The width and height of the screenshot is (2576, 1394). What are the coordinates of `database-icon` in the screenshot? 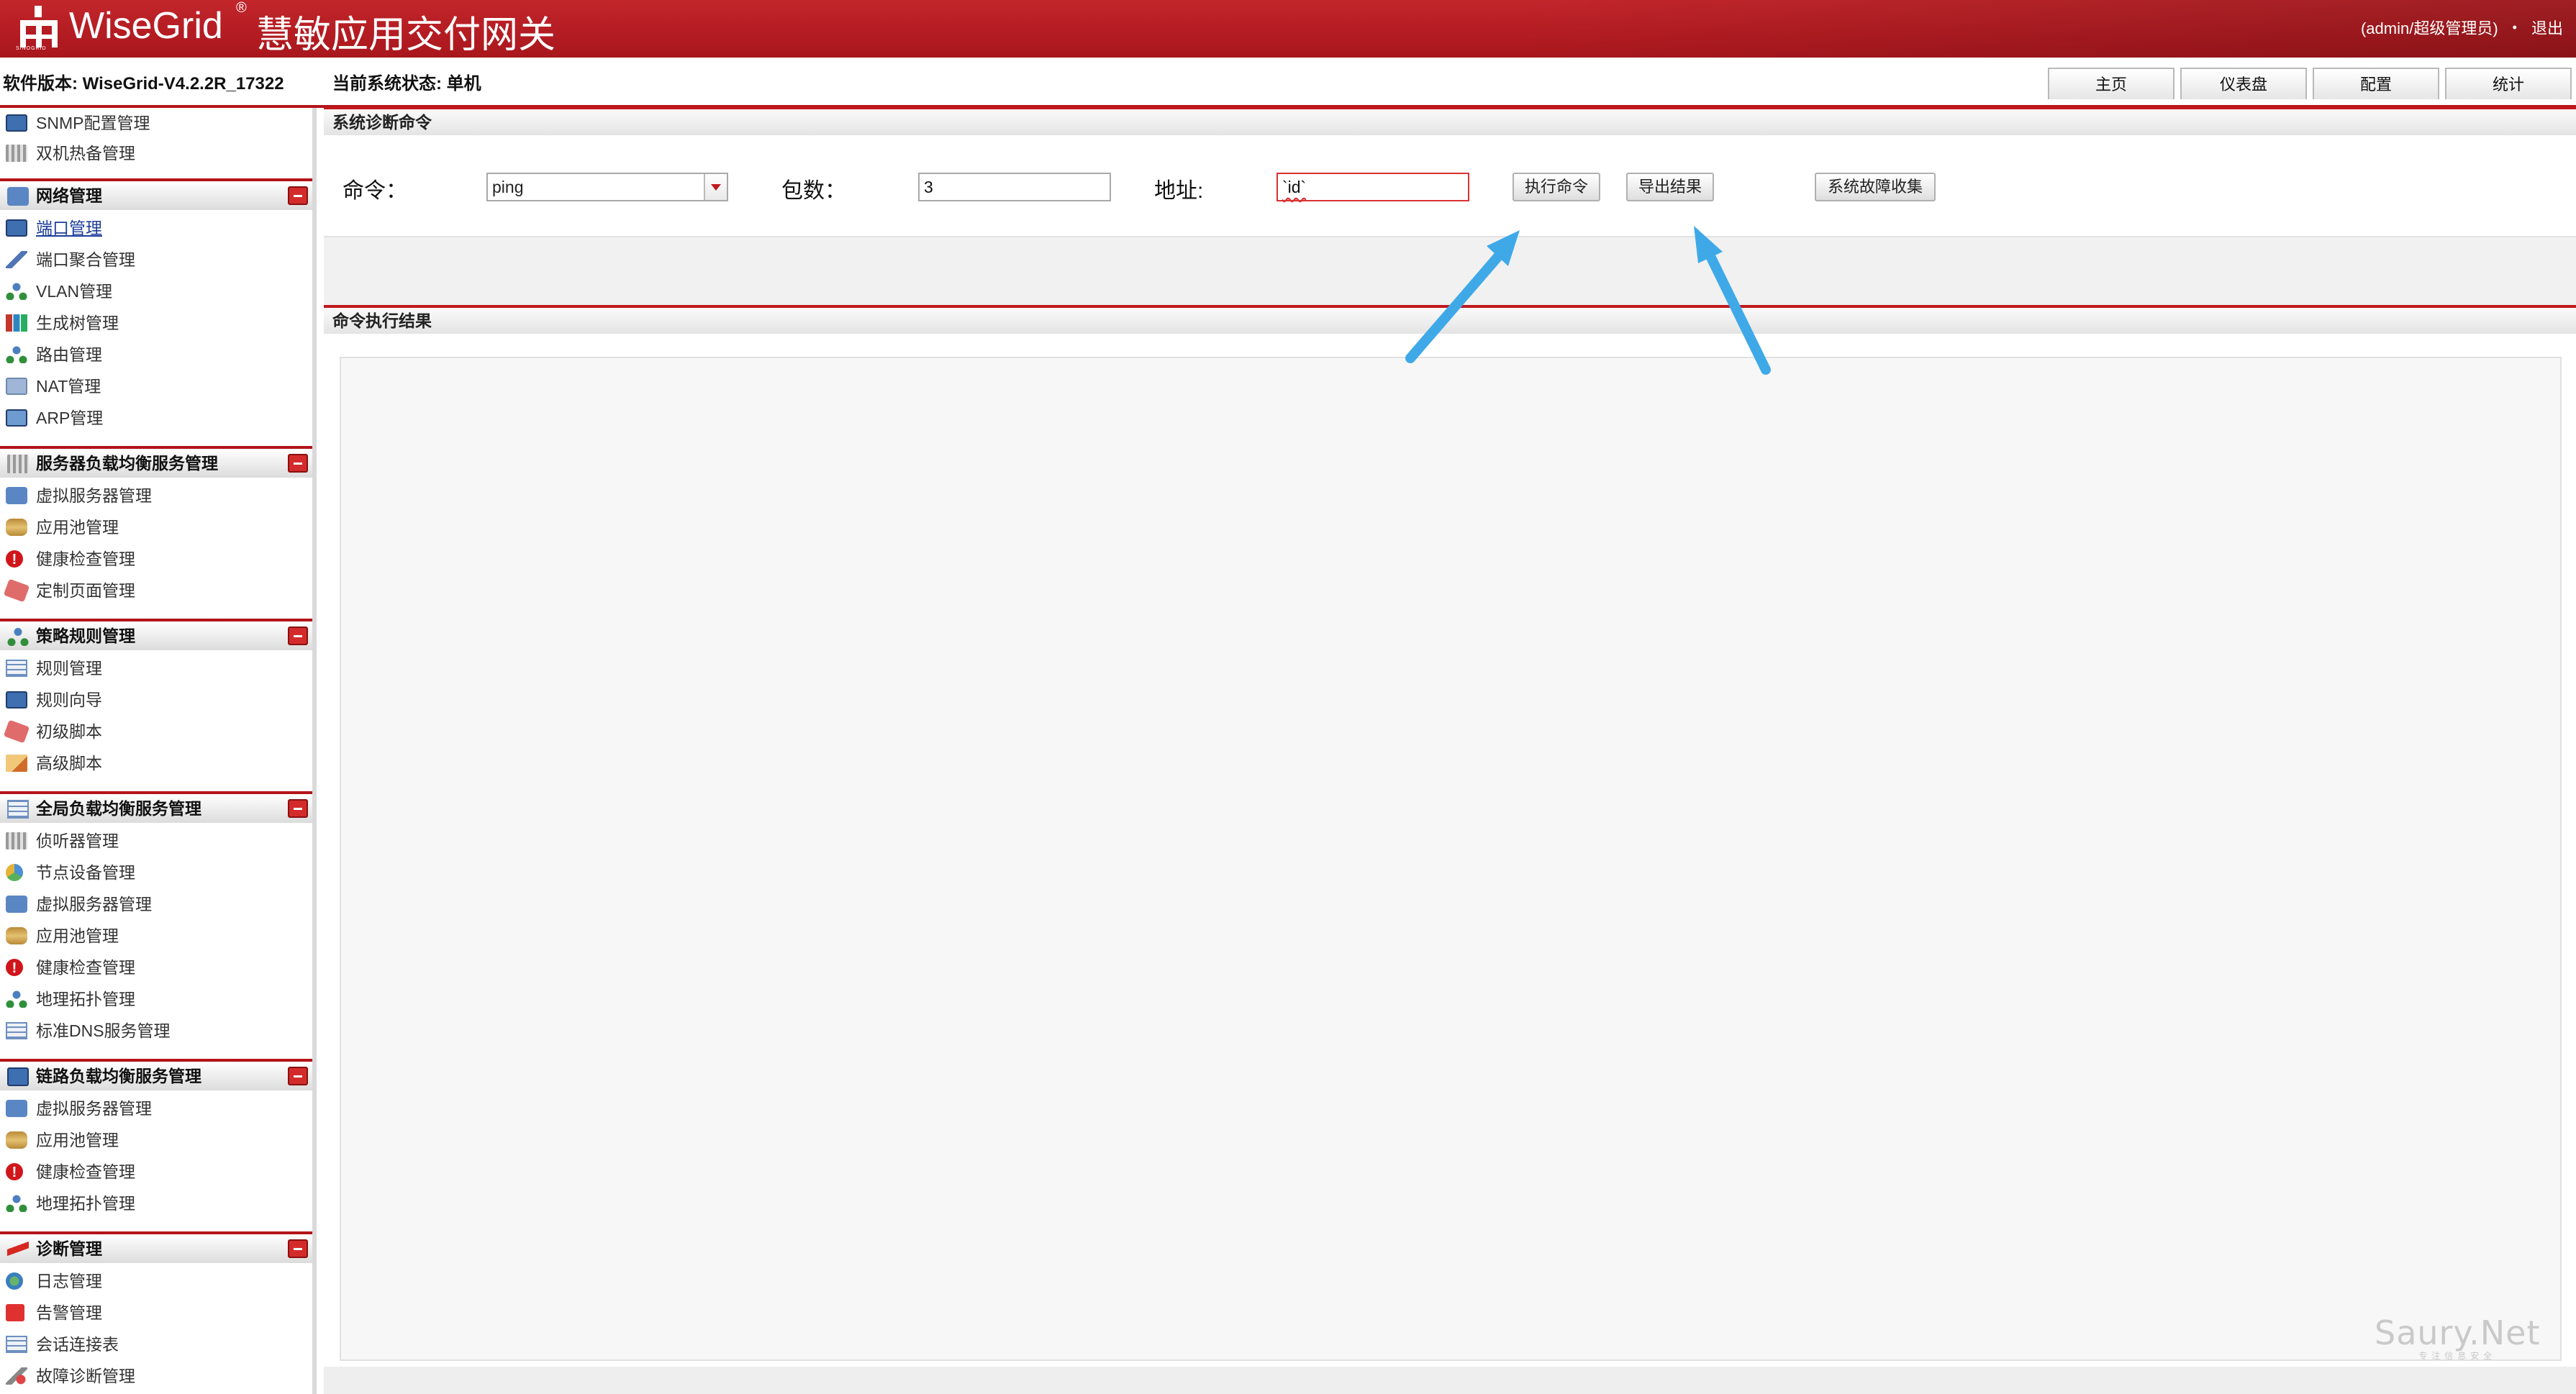 It's located at (16, 527).